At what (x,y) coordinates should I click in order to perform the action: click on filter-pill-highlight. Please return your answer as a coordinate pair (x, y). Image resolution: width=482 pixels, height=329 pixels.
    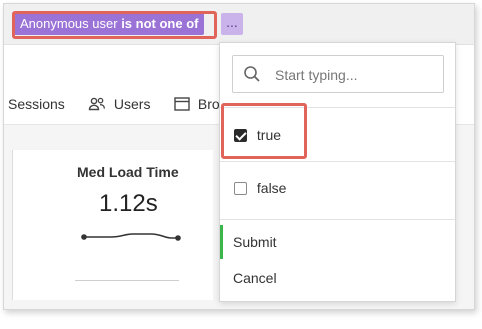
    Looking at the image, I should click on (114, 25).